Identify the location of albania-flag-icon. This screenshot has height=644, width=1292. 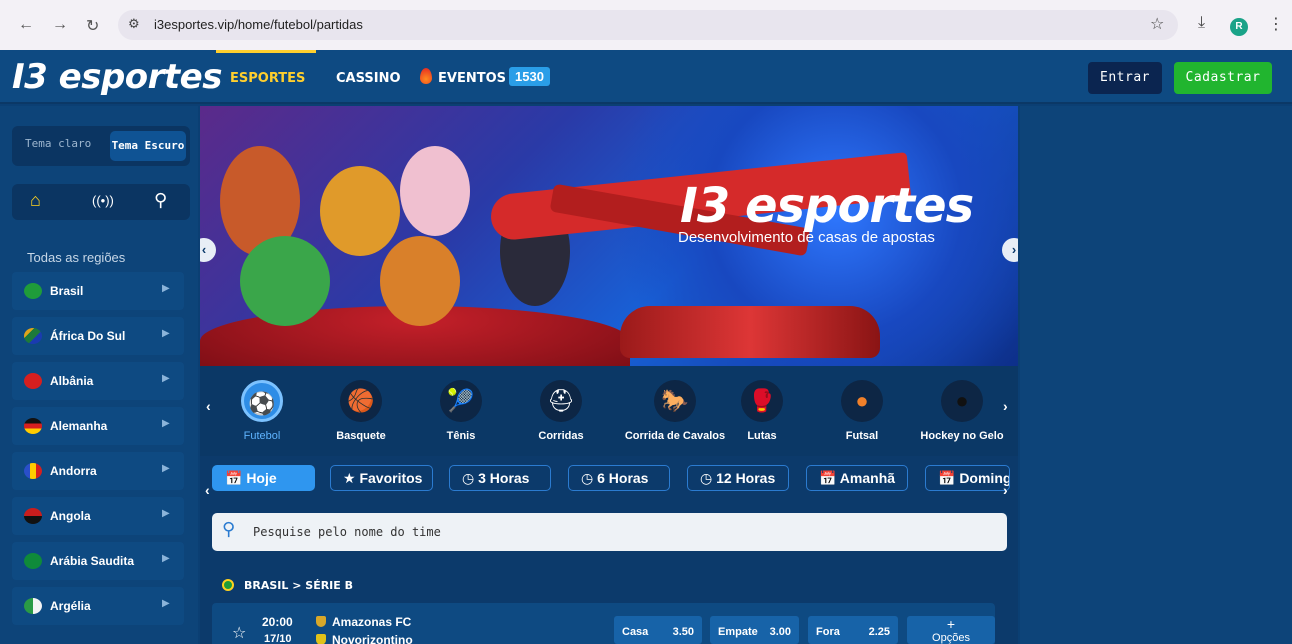
(33, 381).